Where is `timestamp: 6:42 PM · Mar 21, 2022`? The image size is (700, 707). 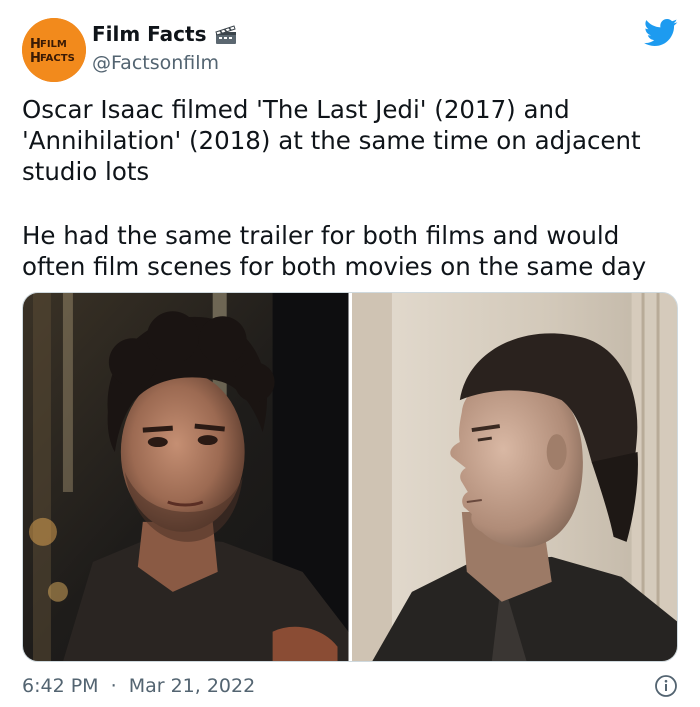
timestamp: 6:42 PM · Mar 21, 2022 is located at coordinates (138, 686).